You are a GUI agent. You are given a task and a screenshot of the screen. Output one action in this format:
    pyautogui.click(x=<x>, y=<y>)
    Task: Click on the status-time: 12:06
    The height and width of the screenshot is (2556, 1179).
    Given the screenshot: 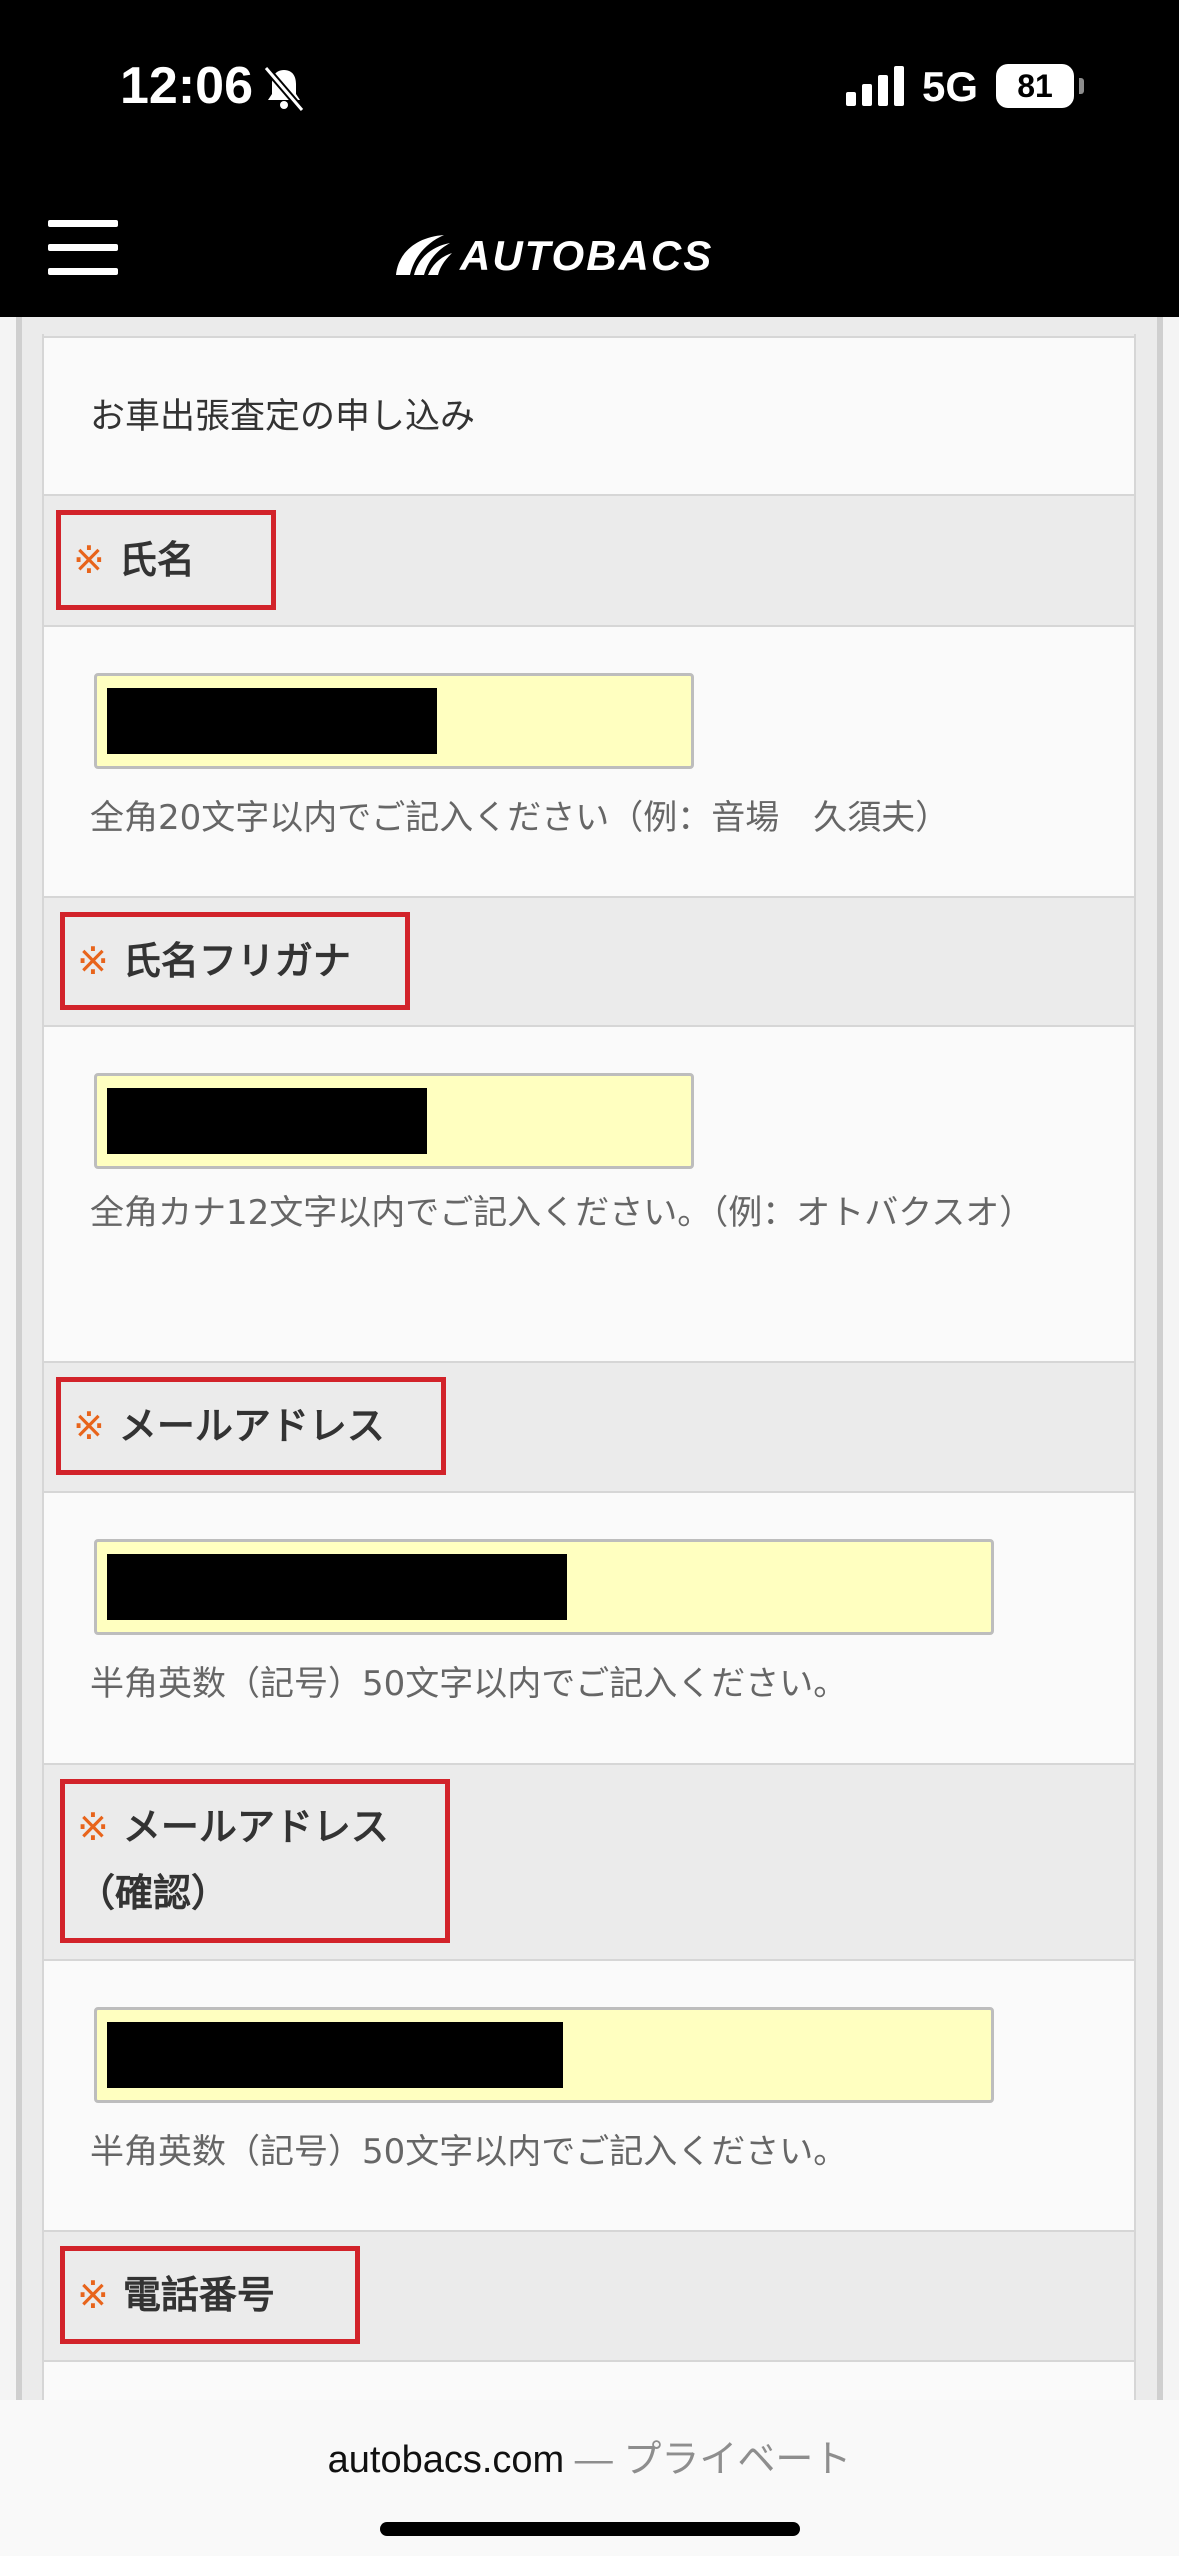 What is the action you would take?
    pyautogui.click(x=186, y=86)
    